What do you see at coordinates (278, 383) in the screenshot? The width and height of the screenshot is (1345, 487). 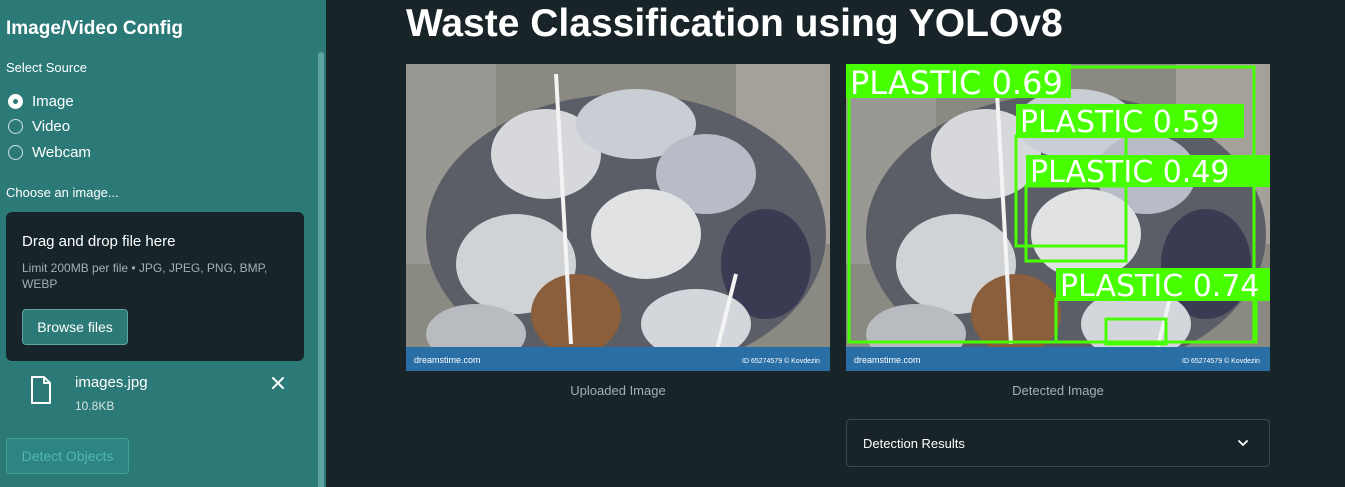 I see `close-icon` at bounding box center [278, 383].